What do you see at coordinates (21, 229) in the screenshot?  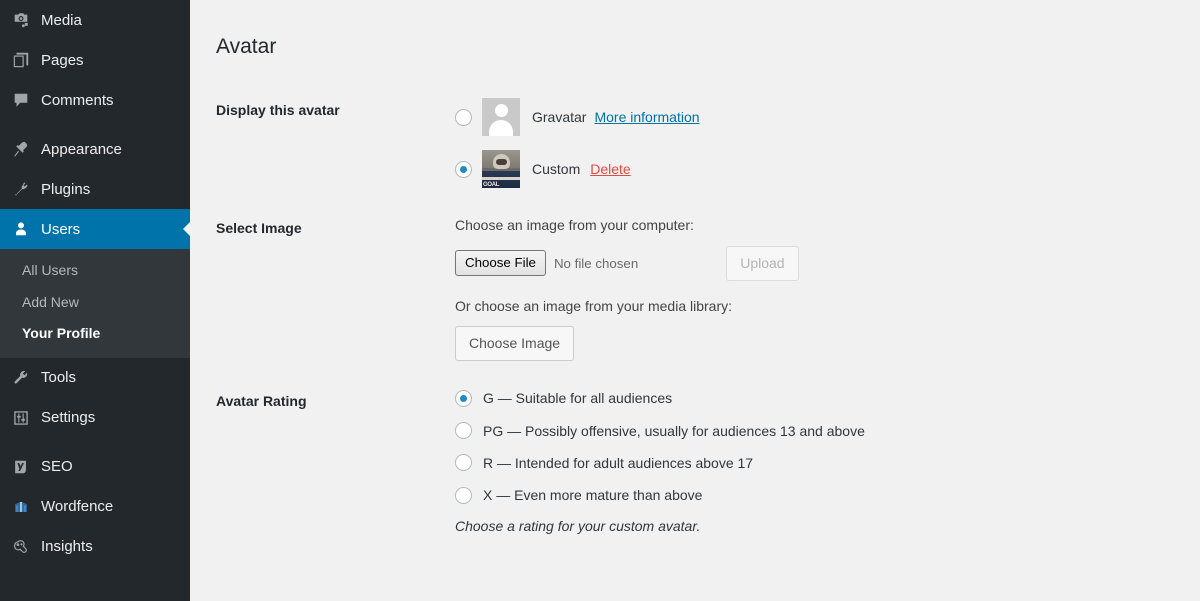 I see `users-icon` at bounding box center [21, 229].